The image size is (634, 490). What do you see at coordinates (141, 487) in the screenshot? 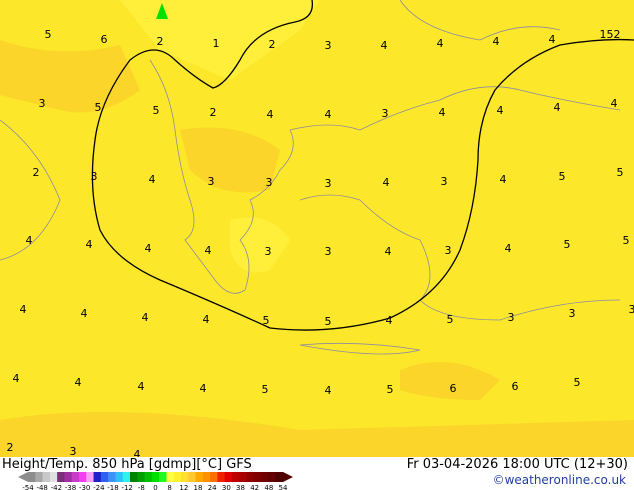
I see `colorbar-tick-label: -8` at bounding box center [141, 487].